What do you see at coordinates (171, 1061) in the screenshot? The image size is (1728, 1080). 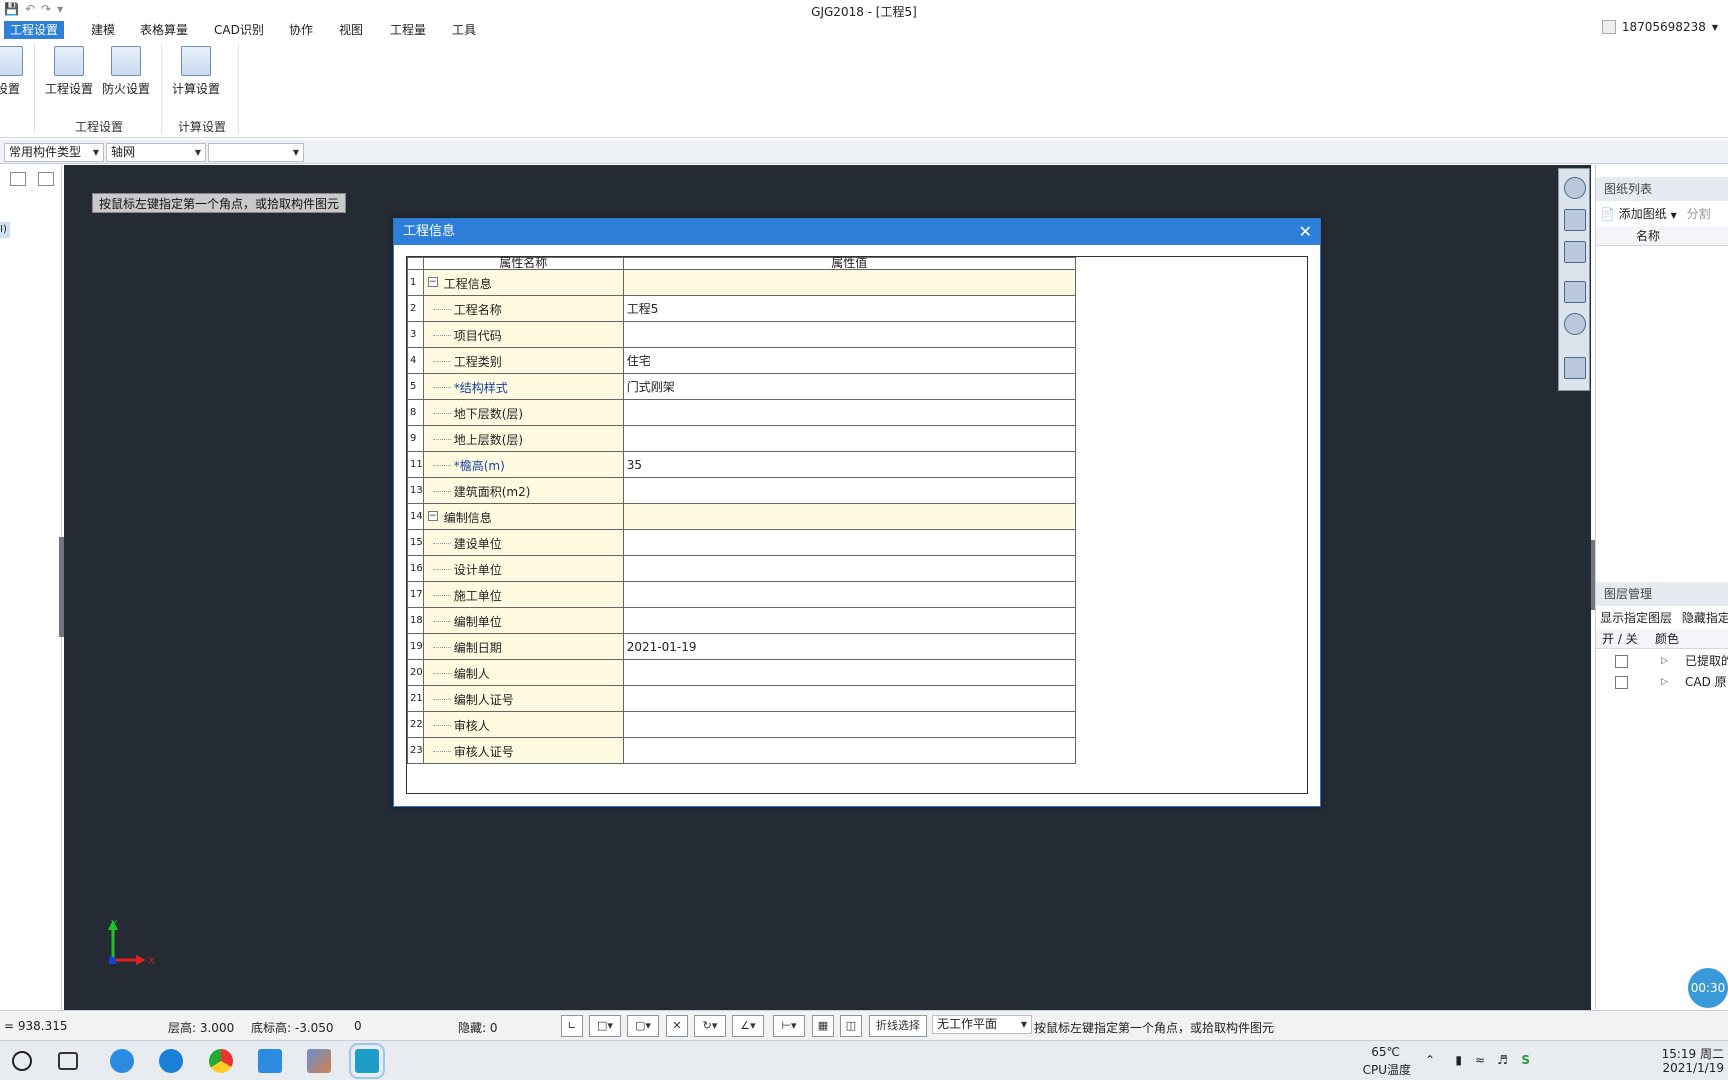 I see `browser-icon` at bounding box center [171, 1061].